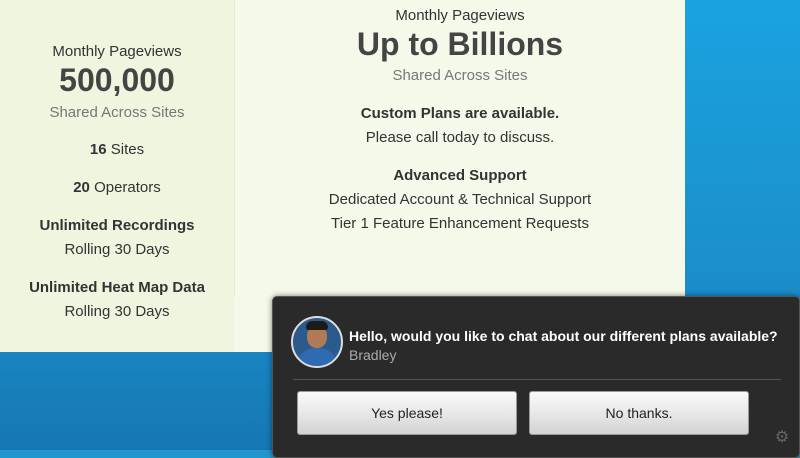 The image size is (800, 458). I want to click on pageviews-value: 500,000, so click(117, 80).